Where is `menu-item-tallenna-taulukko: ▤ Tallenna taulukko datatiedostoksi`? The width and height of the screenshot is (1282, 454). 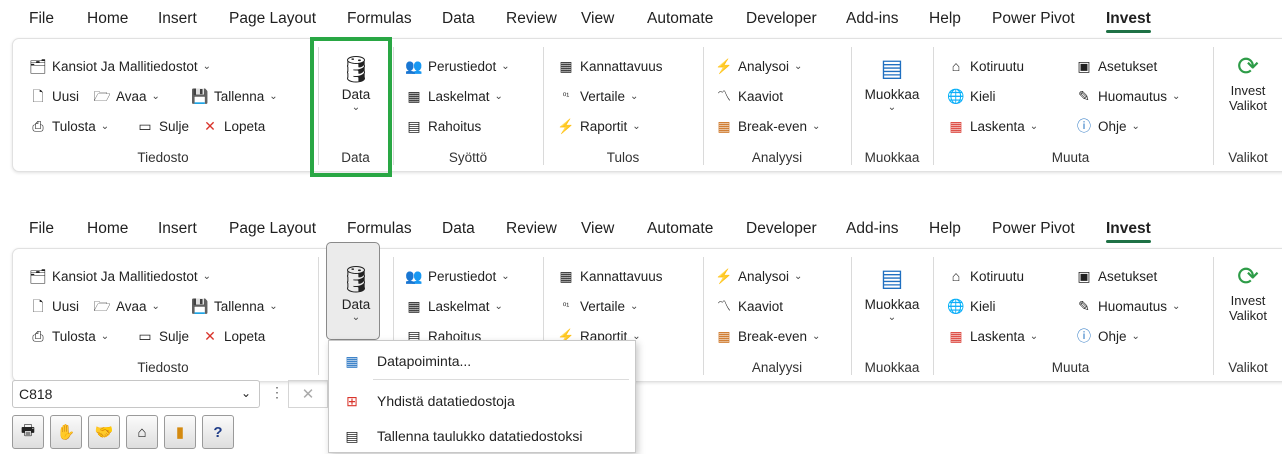 menu-item-tallenna-taulukko: ▤ Tallenna taulukko datatiedostoksi is located at coordinates (482, 436).